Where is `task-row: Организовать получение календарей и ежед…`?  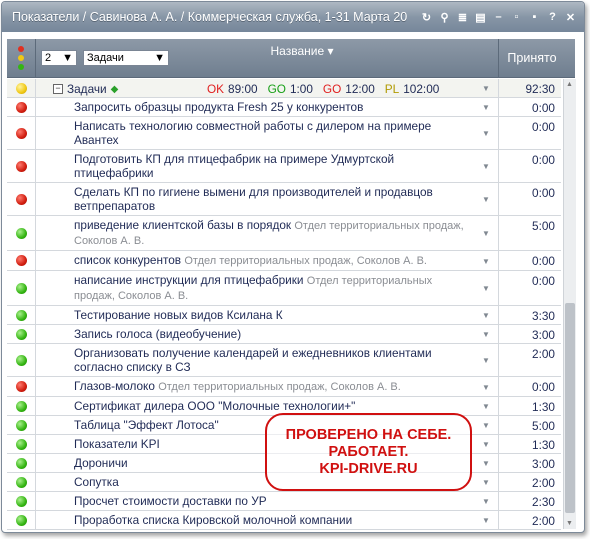
task-row: Организовать получение календарей и ежед… is located at coordinates (284, 360).